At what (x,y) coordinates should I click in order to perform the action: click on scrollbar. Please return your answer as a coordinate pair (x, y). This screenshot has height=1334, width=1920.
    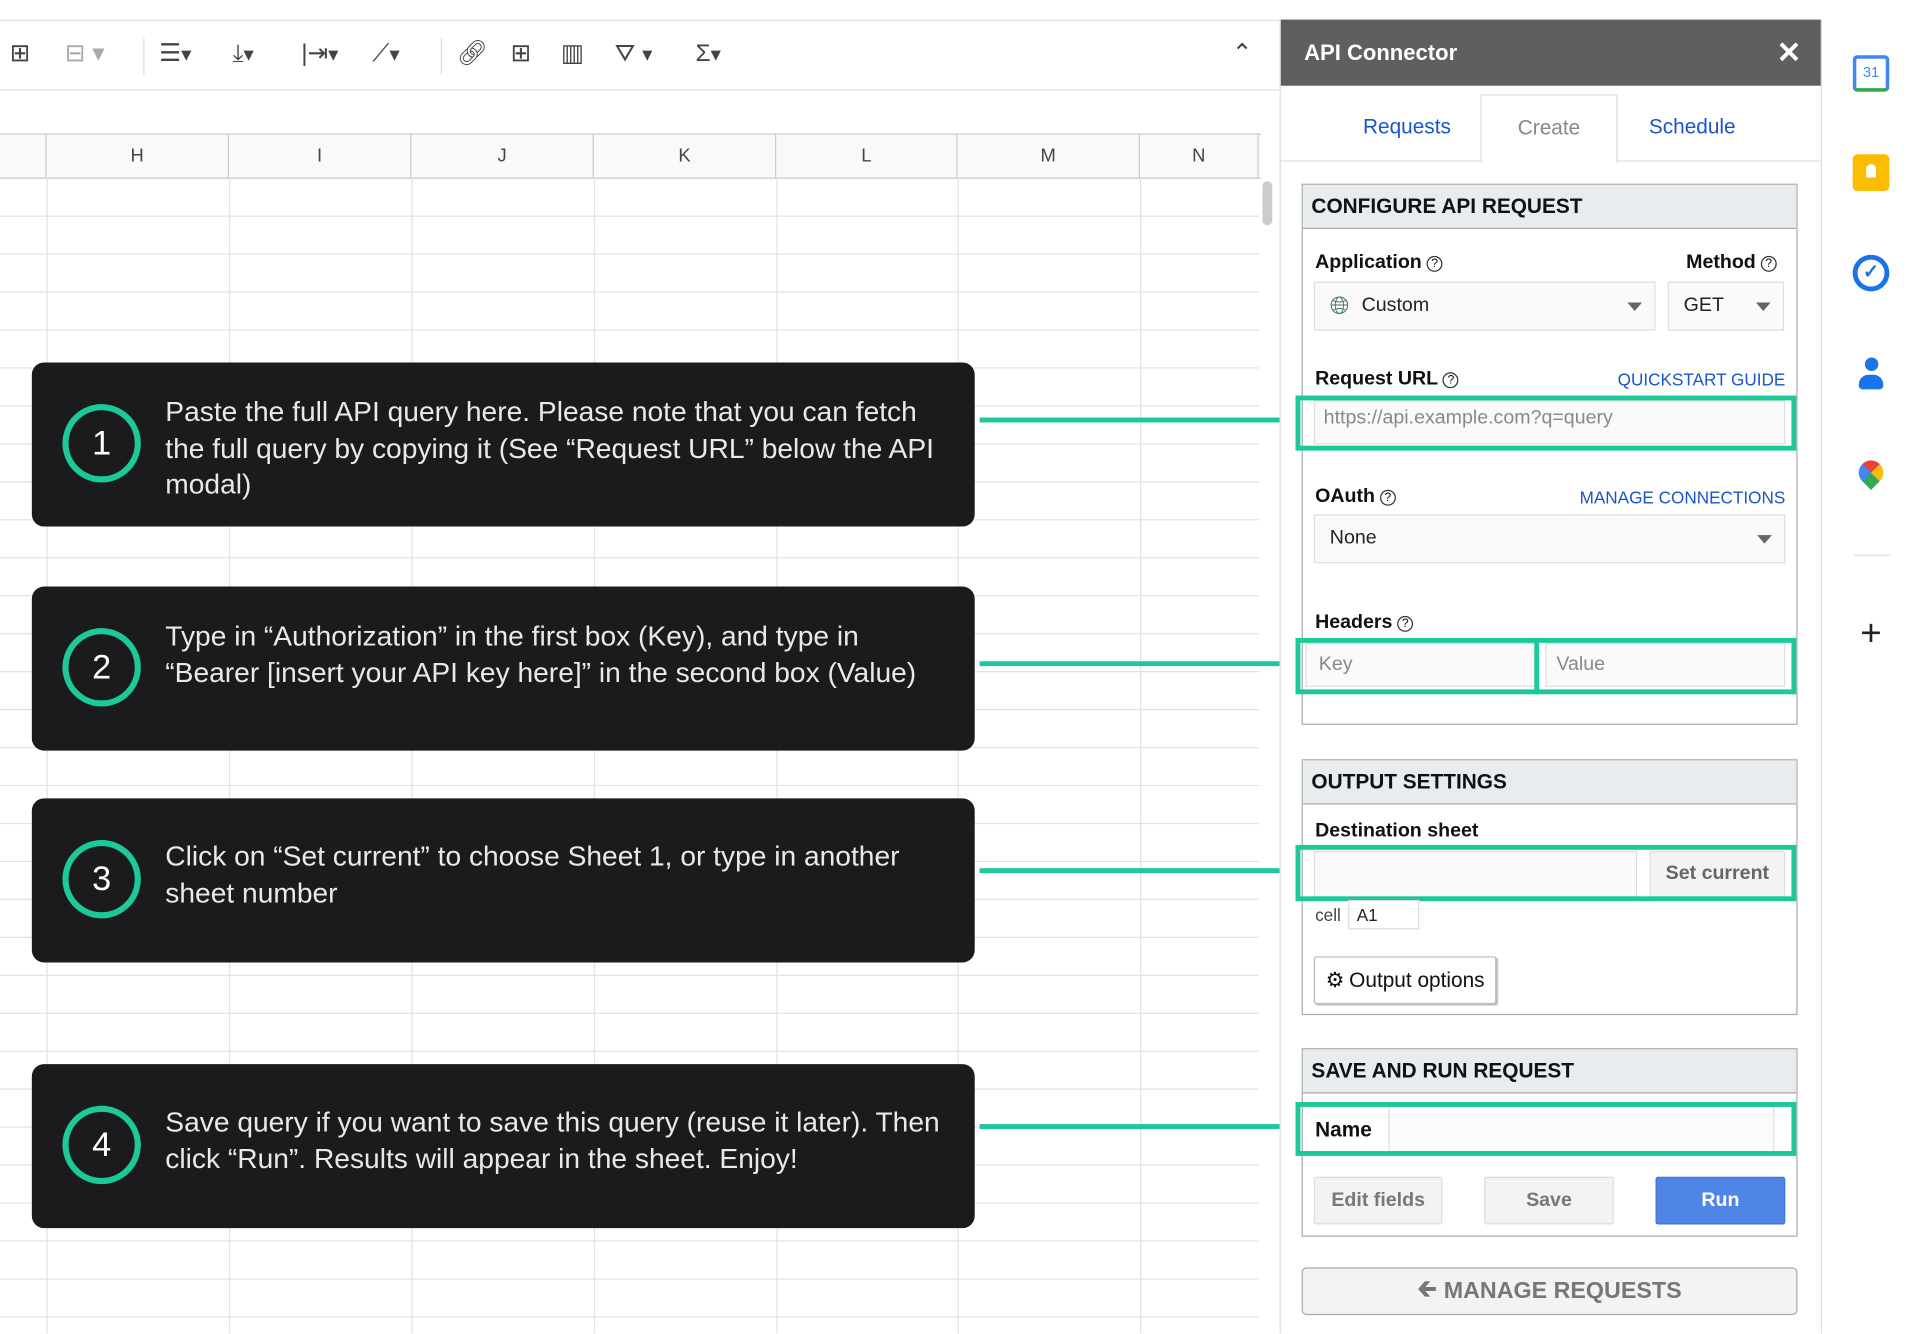
    Looking at the image, I should click on (1267, 203).